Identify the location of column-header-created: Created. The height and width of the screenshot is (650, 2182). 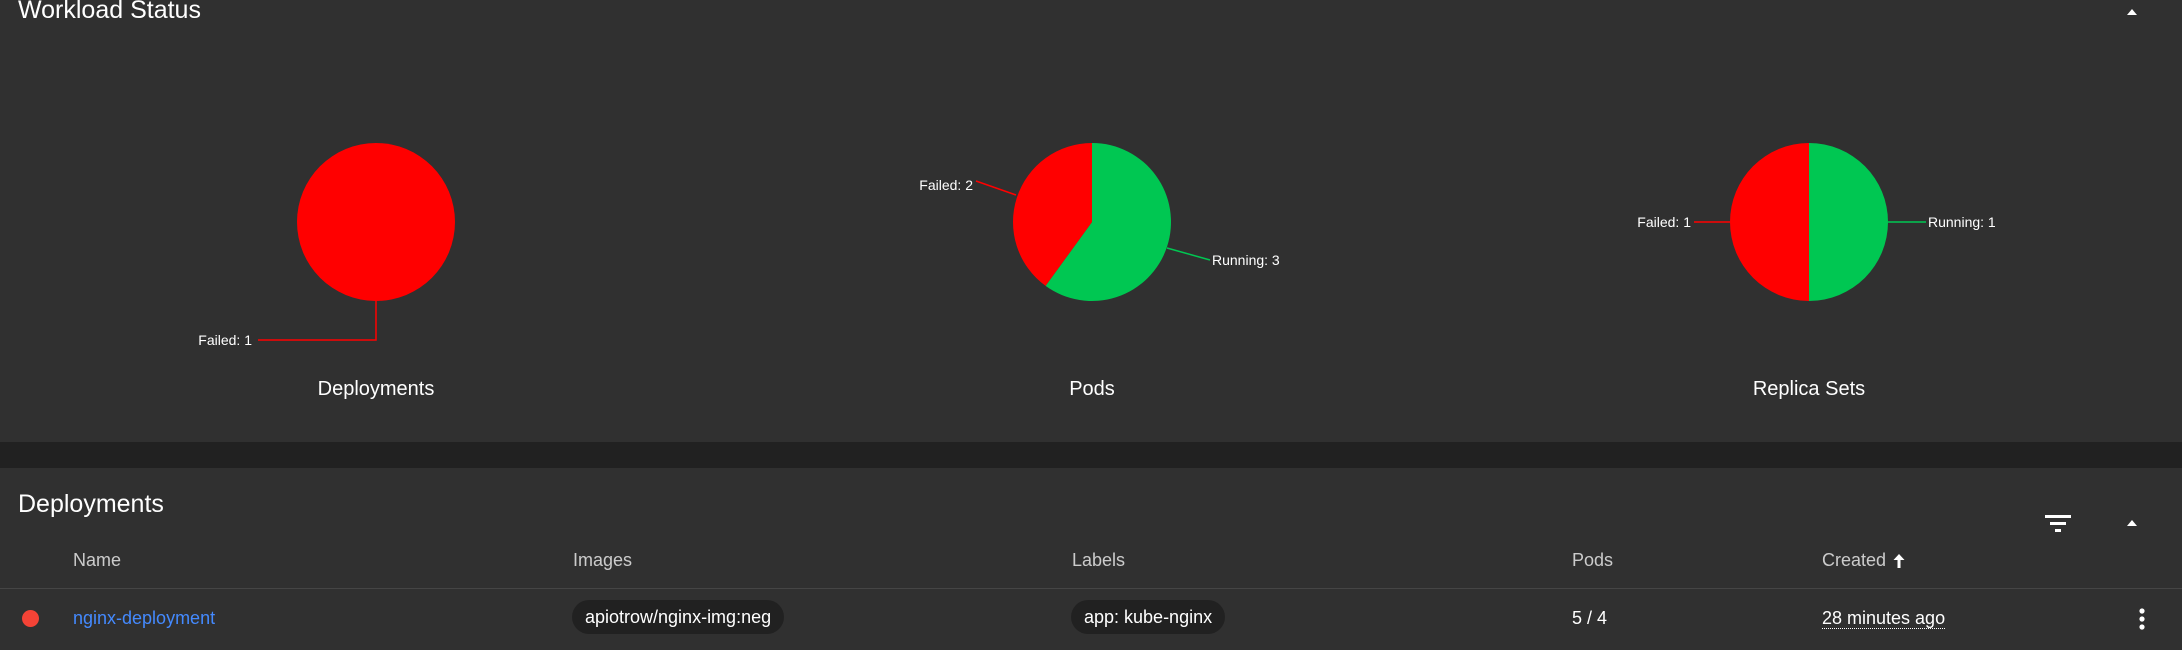
(1864, 560).